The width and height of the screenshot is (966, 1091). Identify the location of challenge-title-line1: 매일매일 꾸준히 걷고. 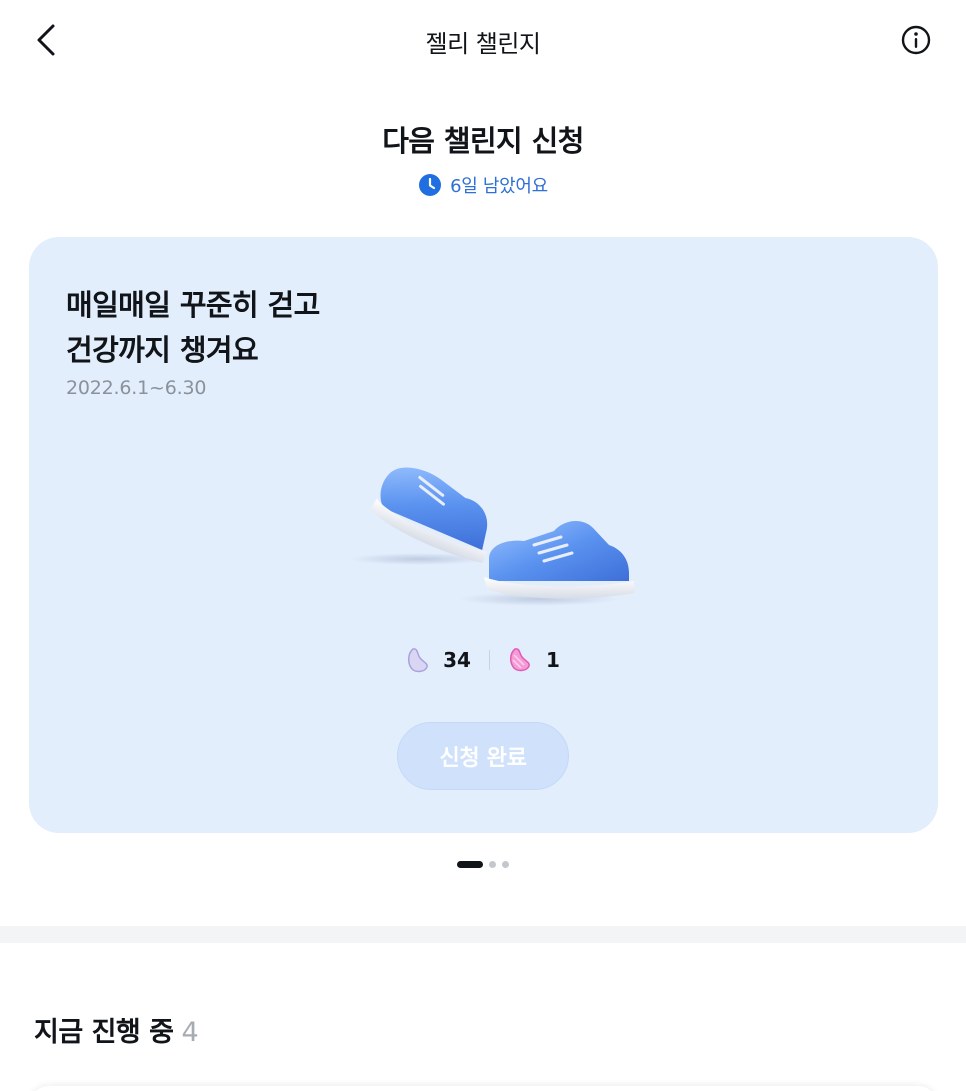
(193, 305).